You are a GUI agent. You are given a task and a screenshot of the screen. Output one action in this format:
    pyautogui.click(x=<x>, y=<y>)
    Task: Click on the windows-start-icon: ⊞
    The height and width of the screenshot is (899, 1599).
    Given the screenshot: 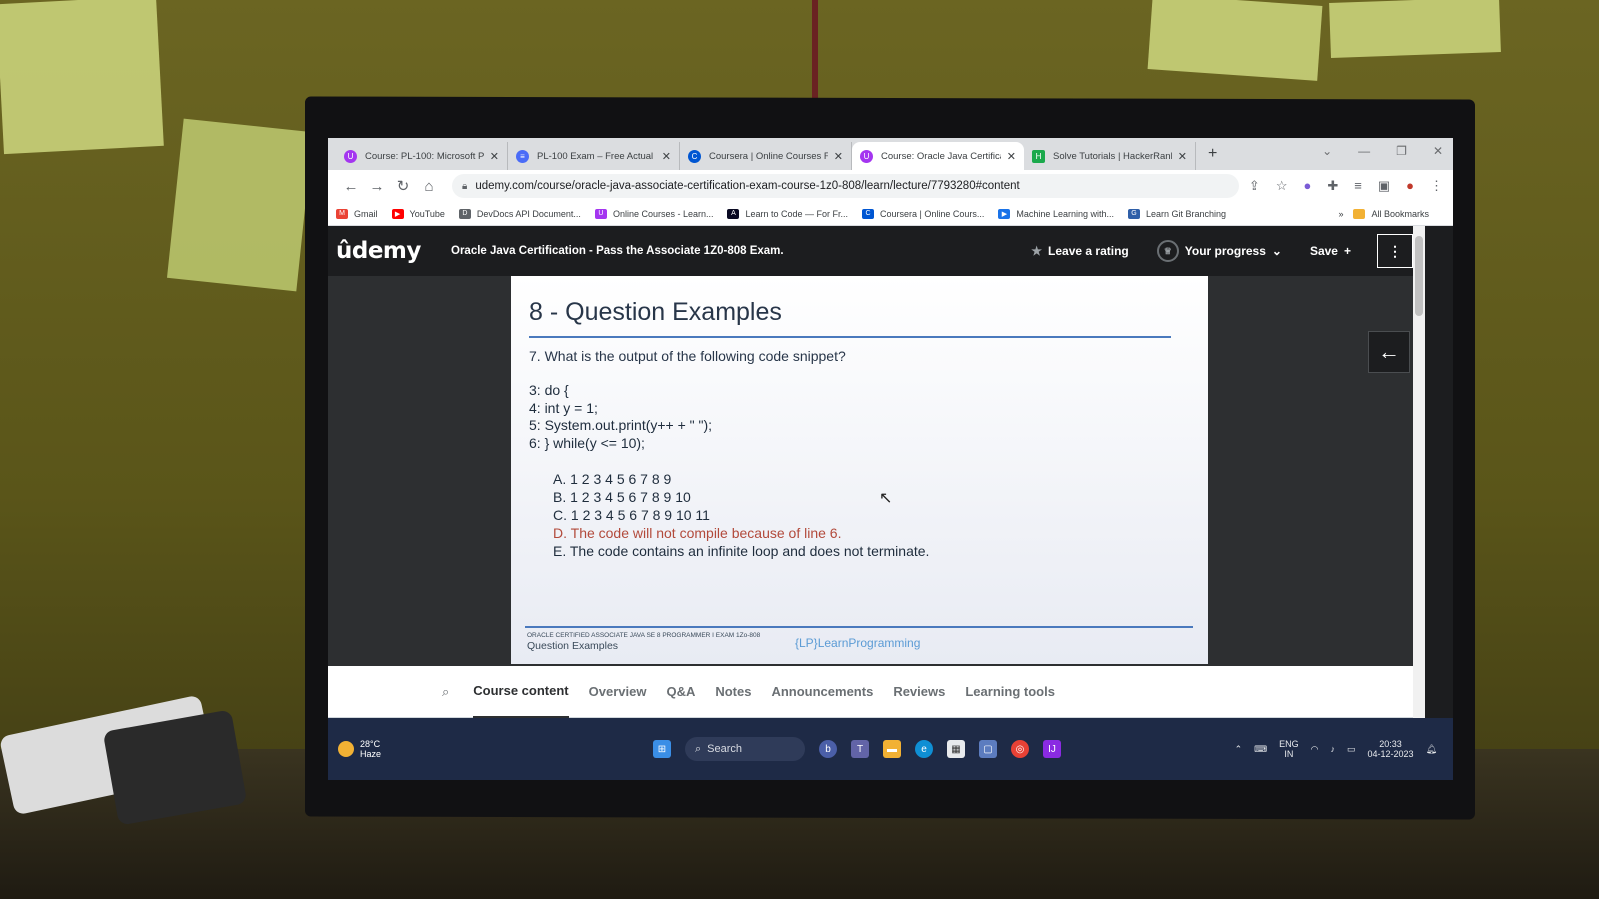 What is the action you would take?
    pyautogui.click(x=662, y=749)
    